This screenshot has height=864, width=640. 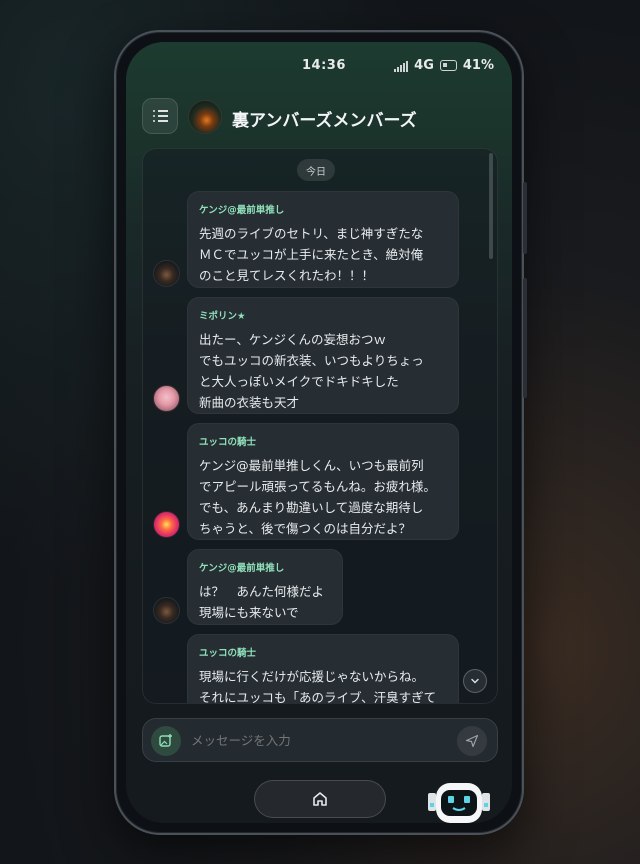 I want to click on send-button, so click(x=472, y=741).